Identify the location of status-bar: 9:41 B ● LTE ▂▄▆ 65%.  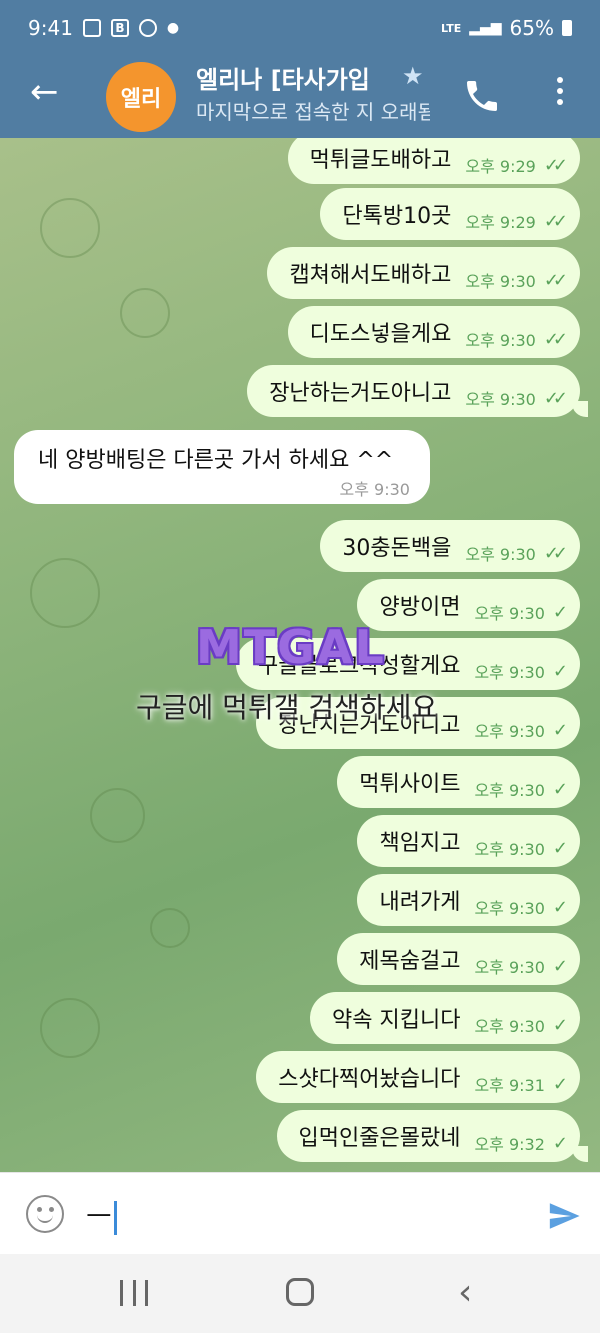
(300, 28).